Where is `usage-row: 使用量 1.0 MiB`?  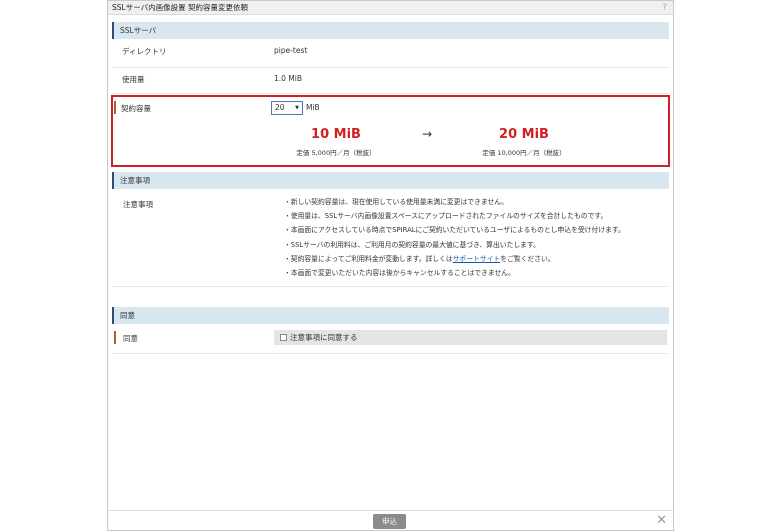 usage-row: 使用量 1.0 MiB is located at coordinates (390, 81).